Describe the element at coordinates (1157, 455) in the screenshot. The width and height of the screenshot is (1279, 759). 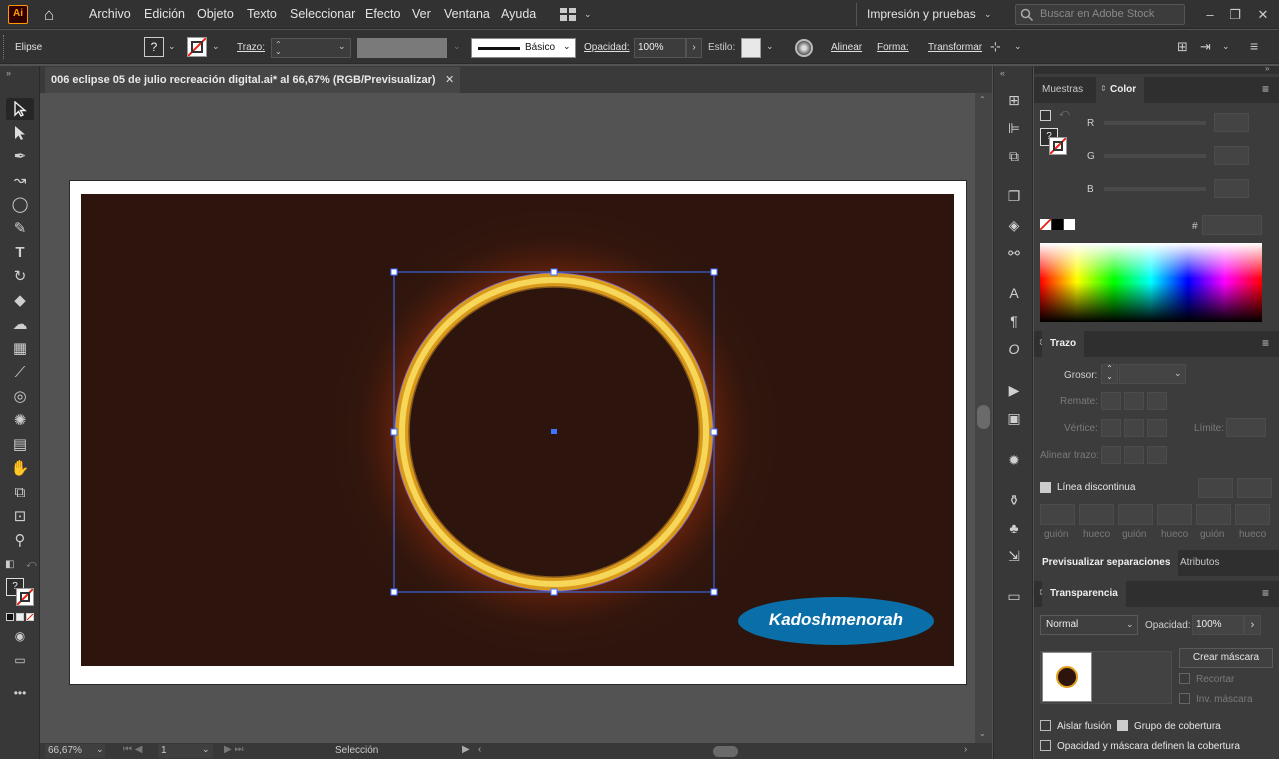
I see `align-outside-button` at that location.